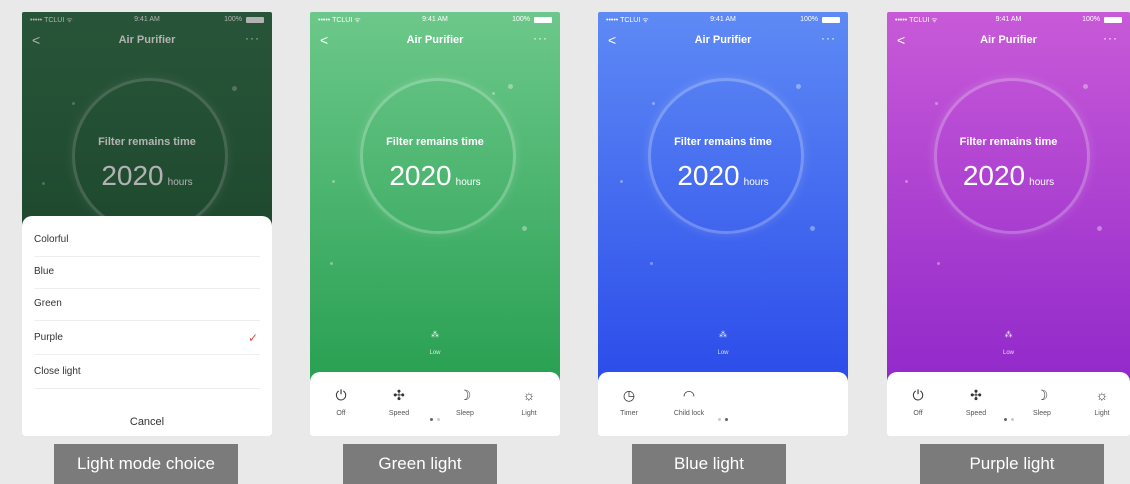 The height and width of the screenshot is (484, 1130). Describe the element at coordinates (723, 404) in the screenshot. I see `control-bar: ◷ Timer ◠ Child lock` at that location.